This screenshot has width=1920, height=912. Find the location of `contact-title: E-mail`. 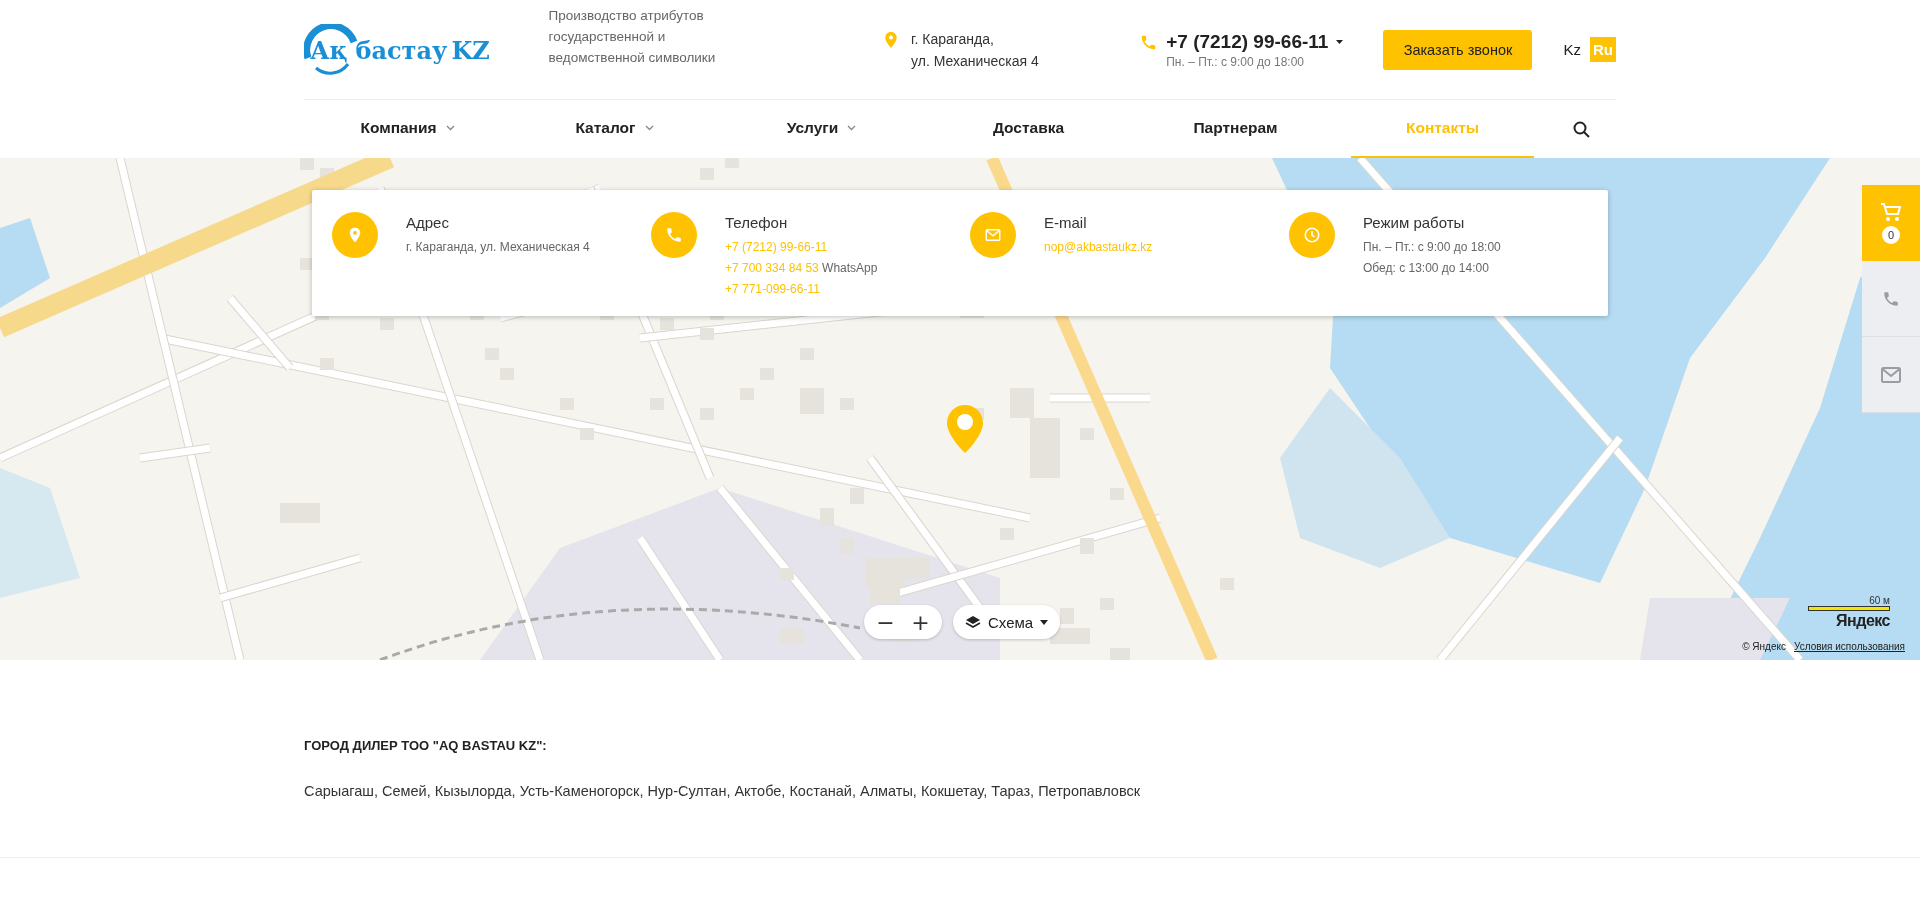

contact-title: E-mail is located at coordinates (1066, 222).